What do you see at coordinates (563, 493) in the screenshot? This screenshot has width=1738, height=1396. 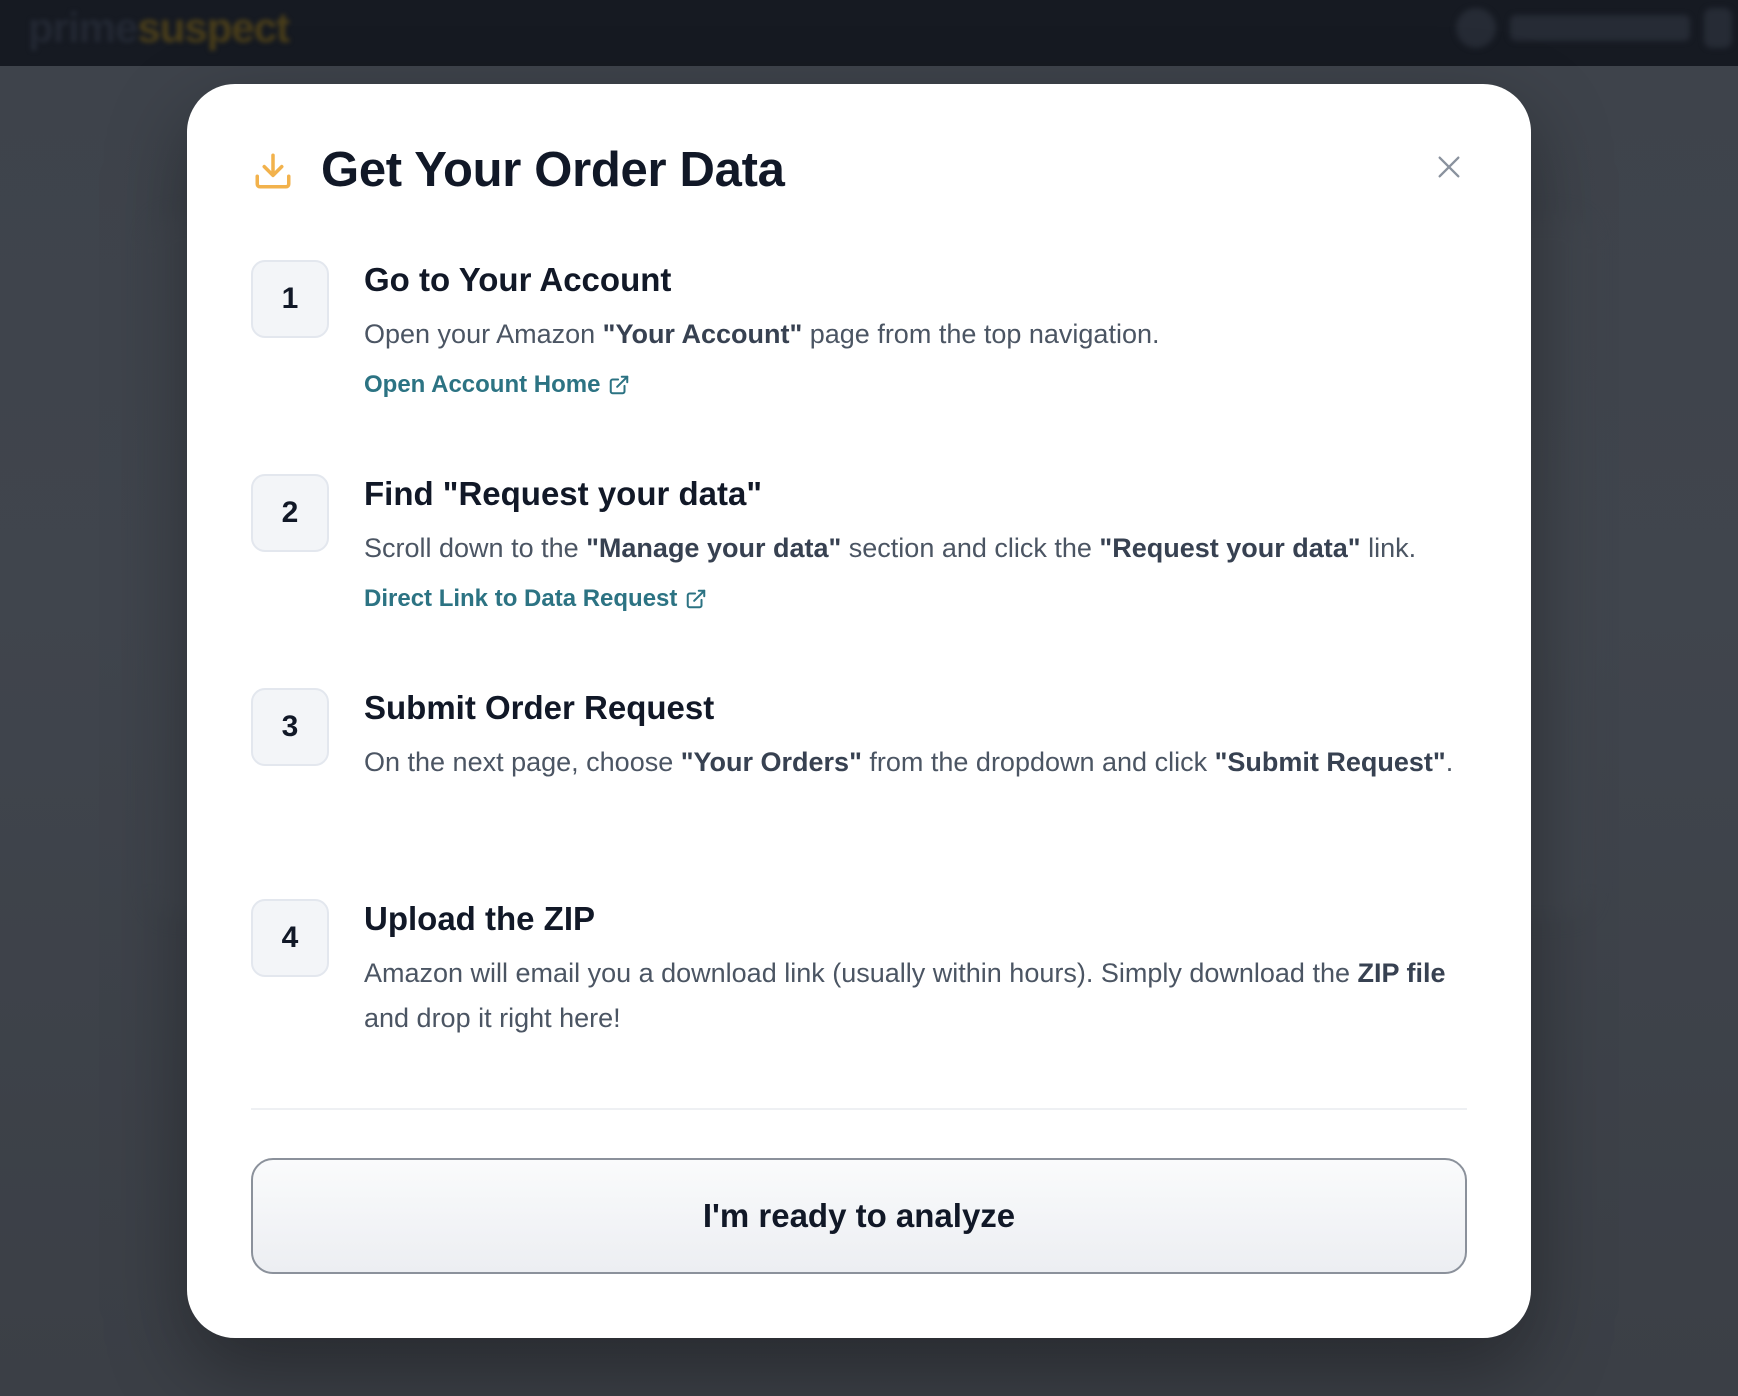 I see `step-title: Find "Request your data"` at bounding box center [563, 493].